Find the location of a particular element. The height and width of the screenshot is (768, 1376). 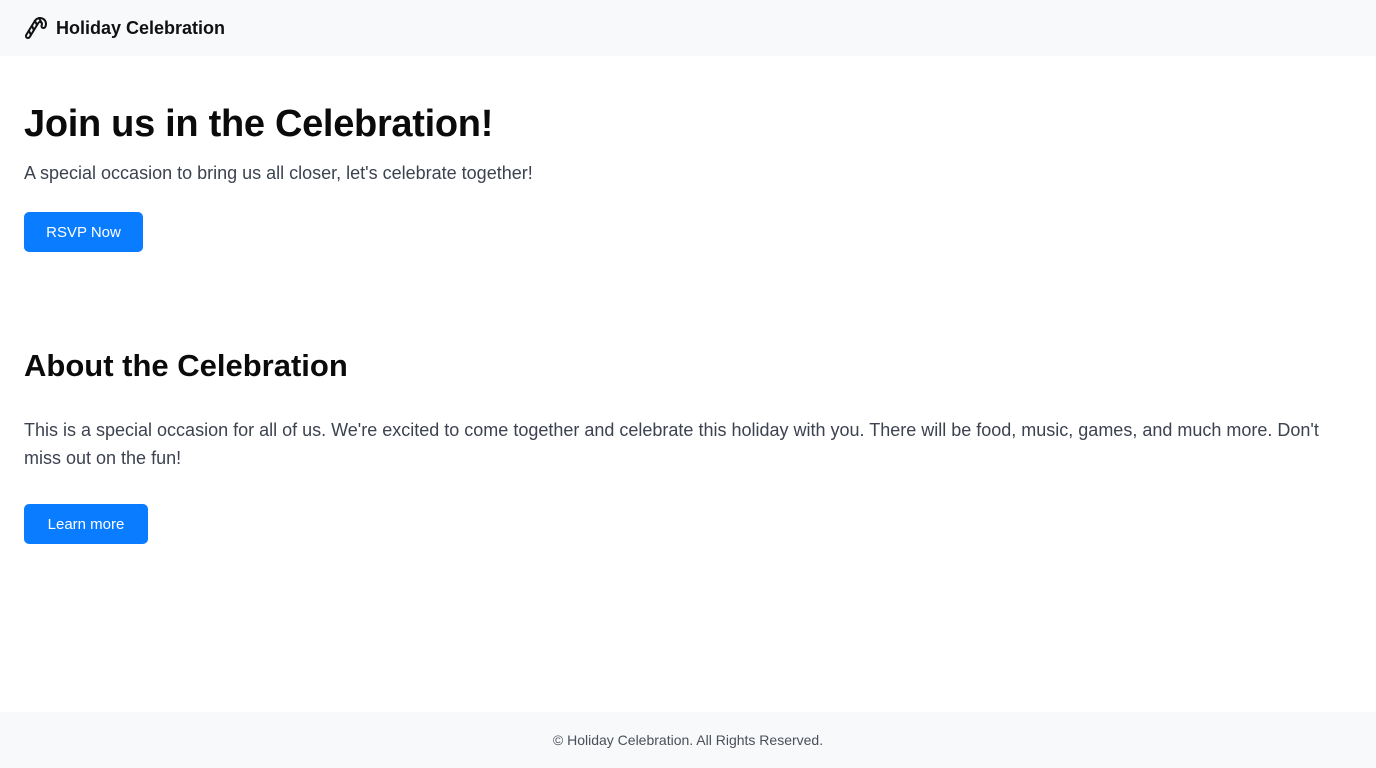

about-title: About the Celebration is located at coordinates (186, 365).